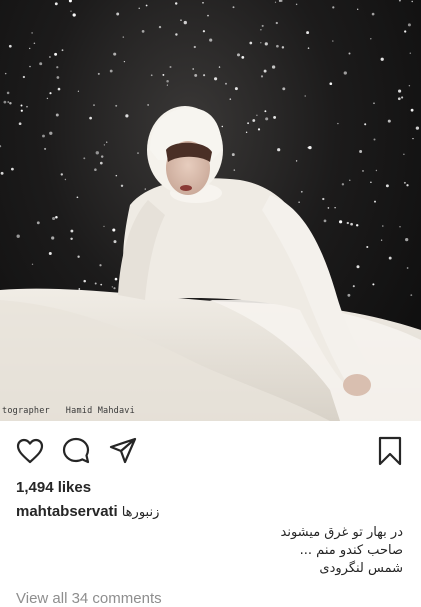 The image size is (421, 607). Describe the element at coordinates (67, 511) in the screenshot. I see `caption-username: mahtabservati` at that location.